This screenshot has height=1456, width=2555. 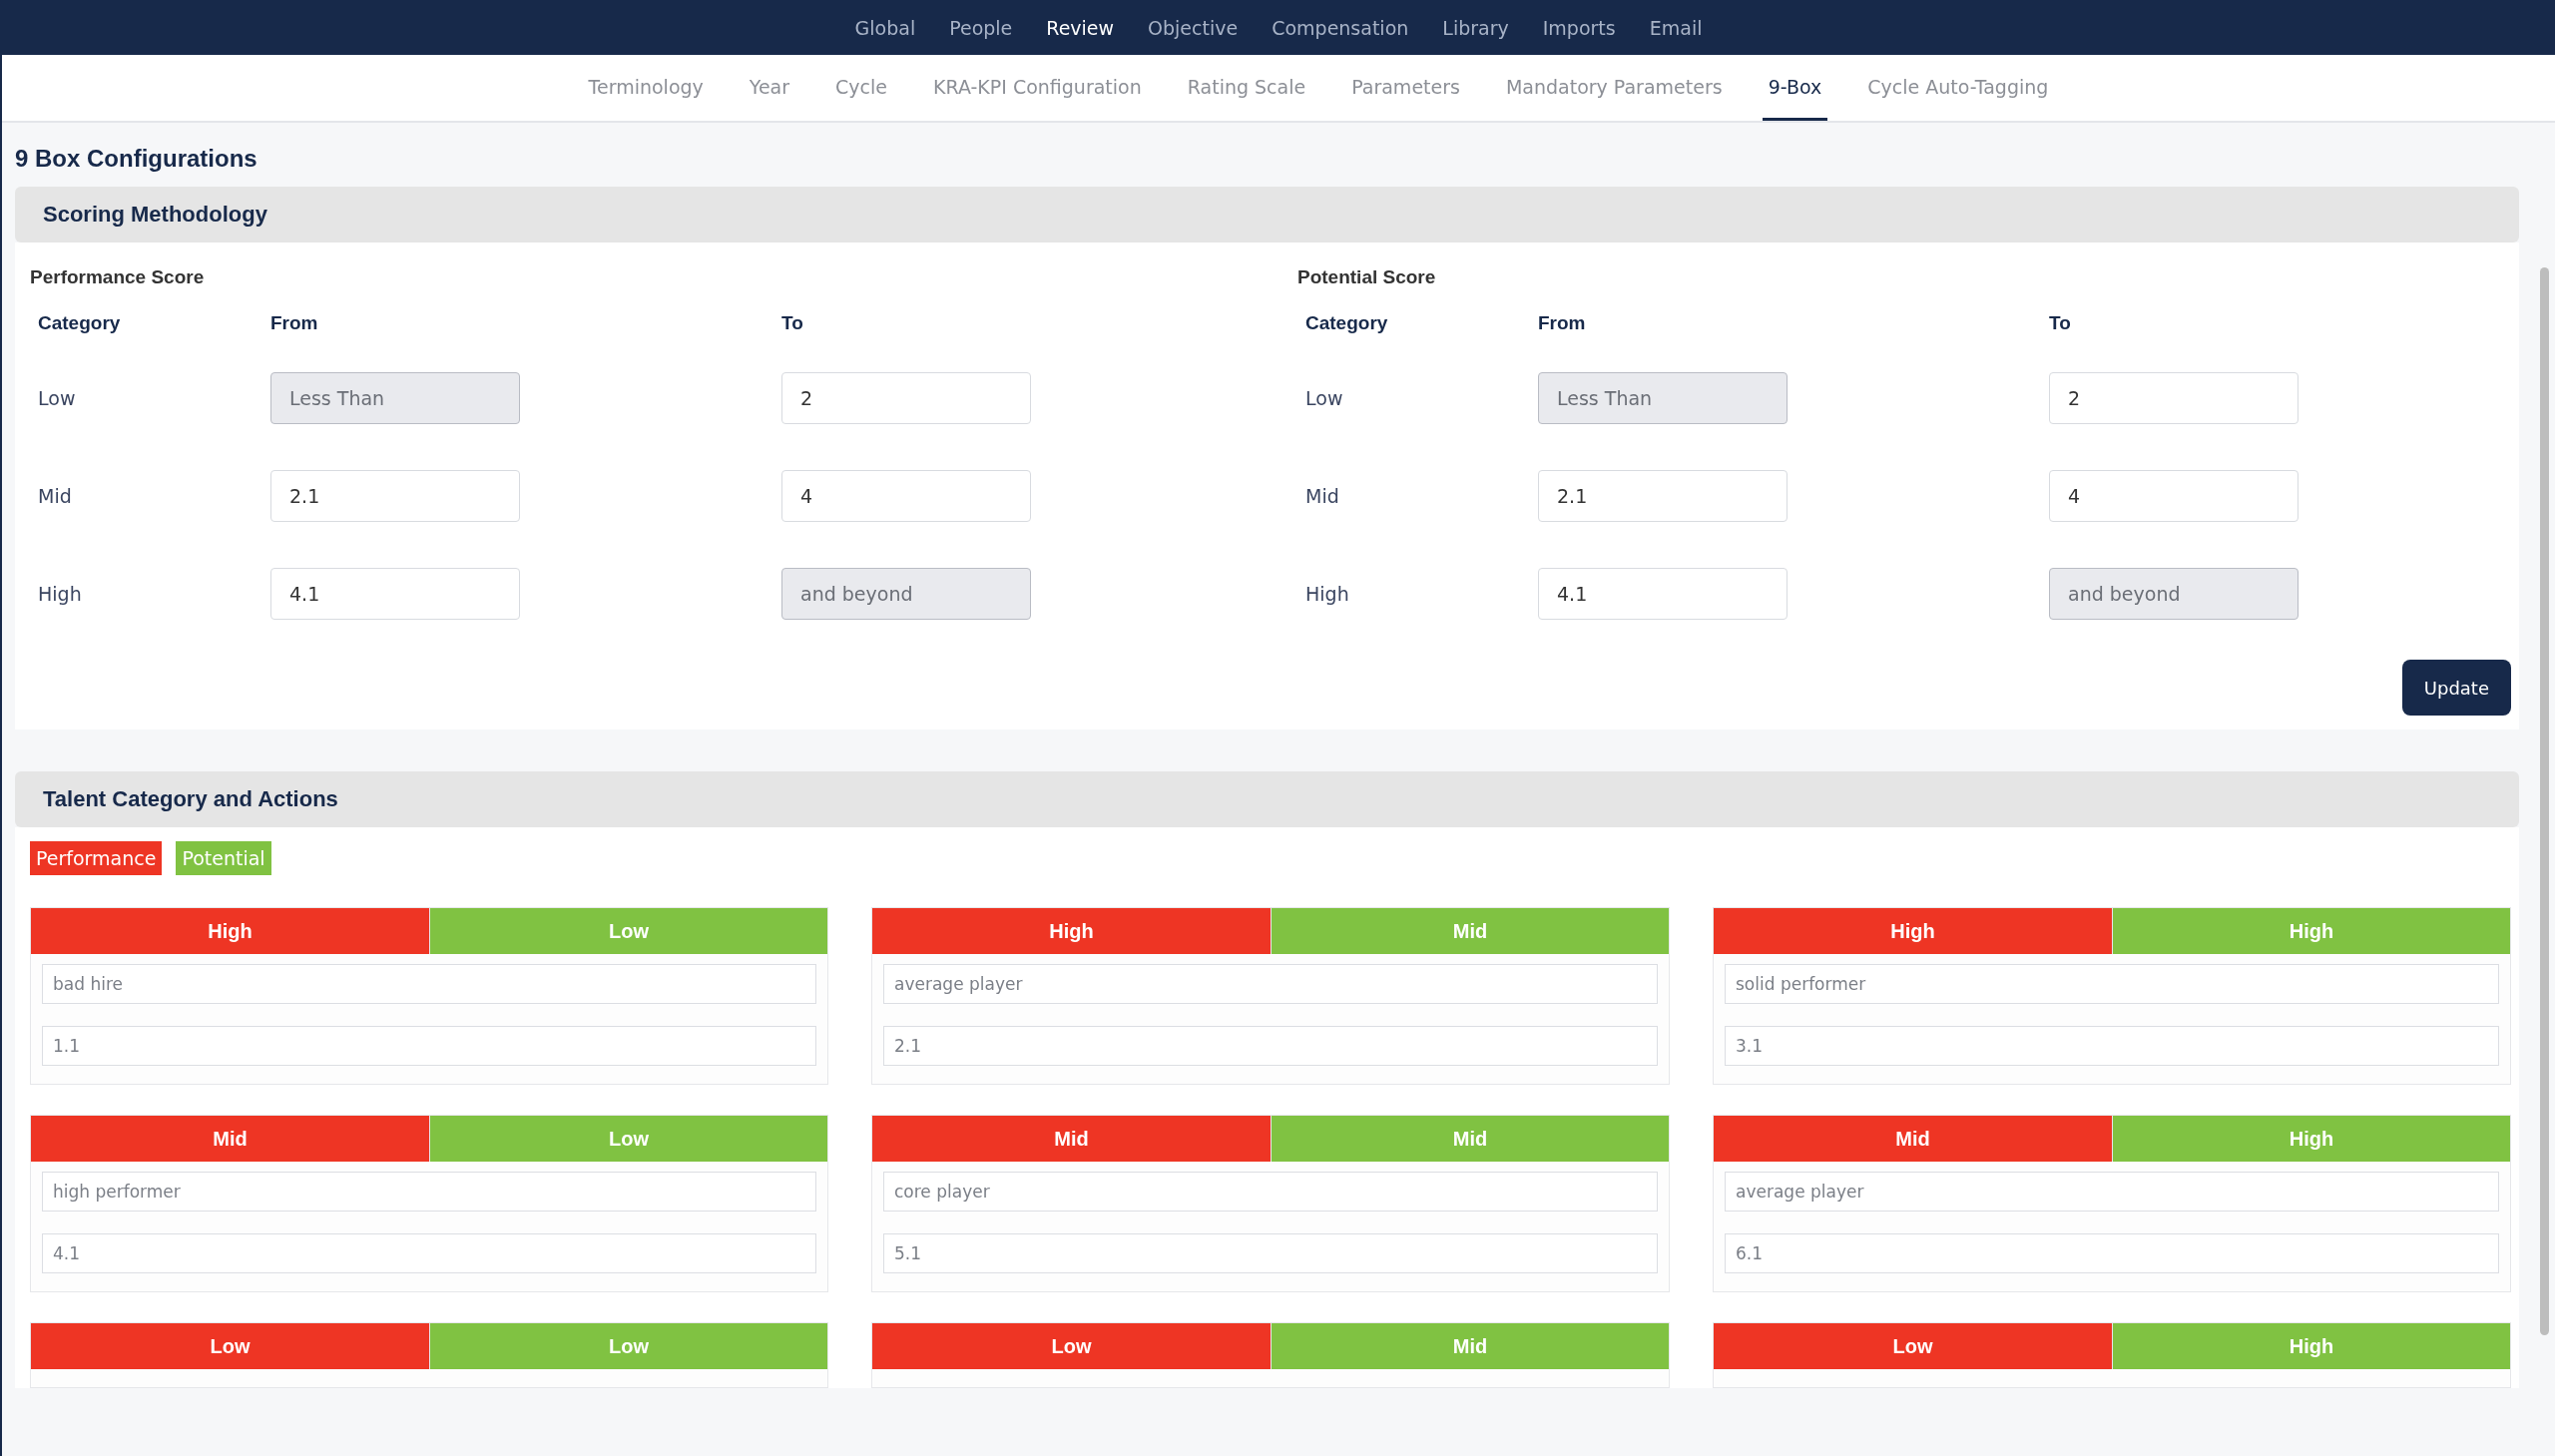 What do you see at coordinates (429, 1253) in the screenshot?
I see `score-field: 4.1` at bounding box center [429, 1253].